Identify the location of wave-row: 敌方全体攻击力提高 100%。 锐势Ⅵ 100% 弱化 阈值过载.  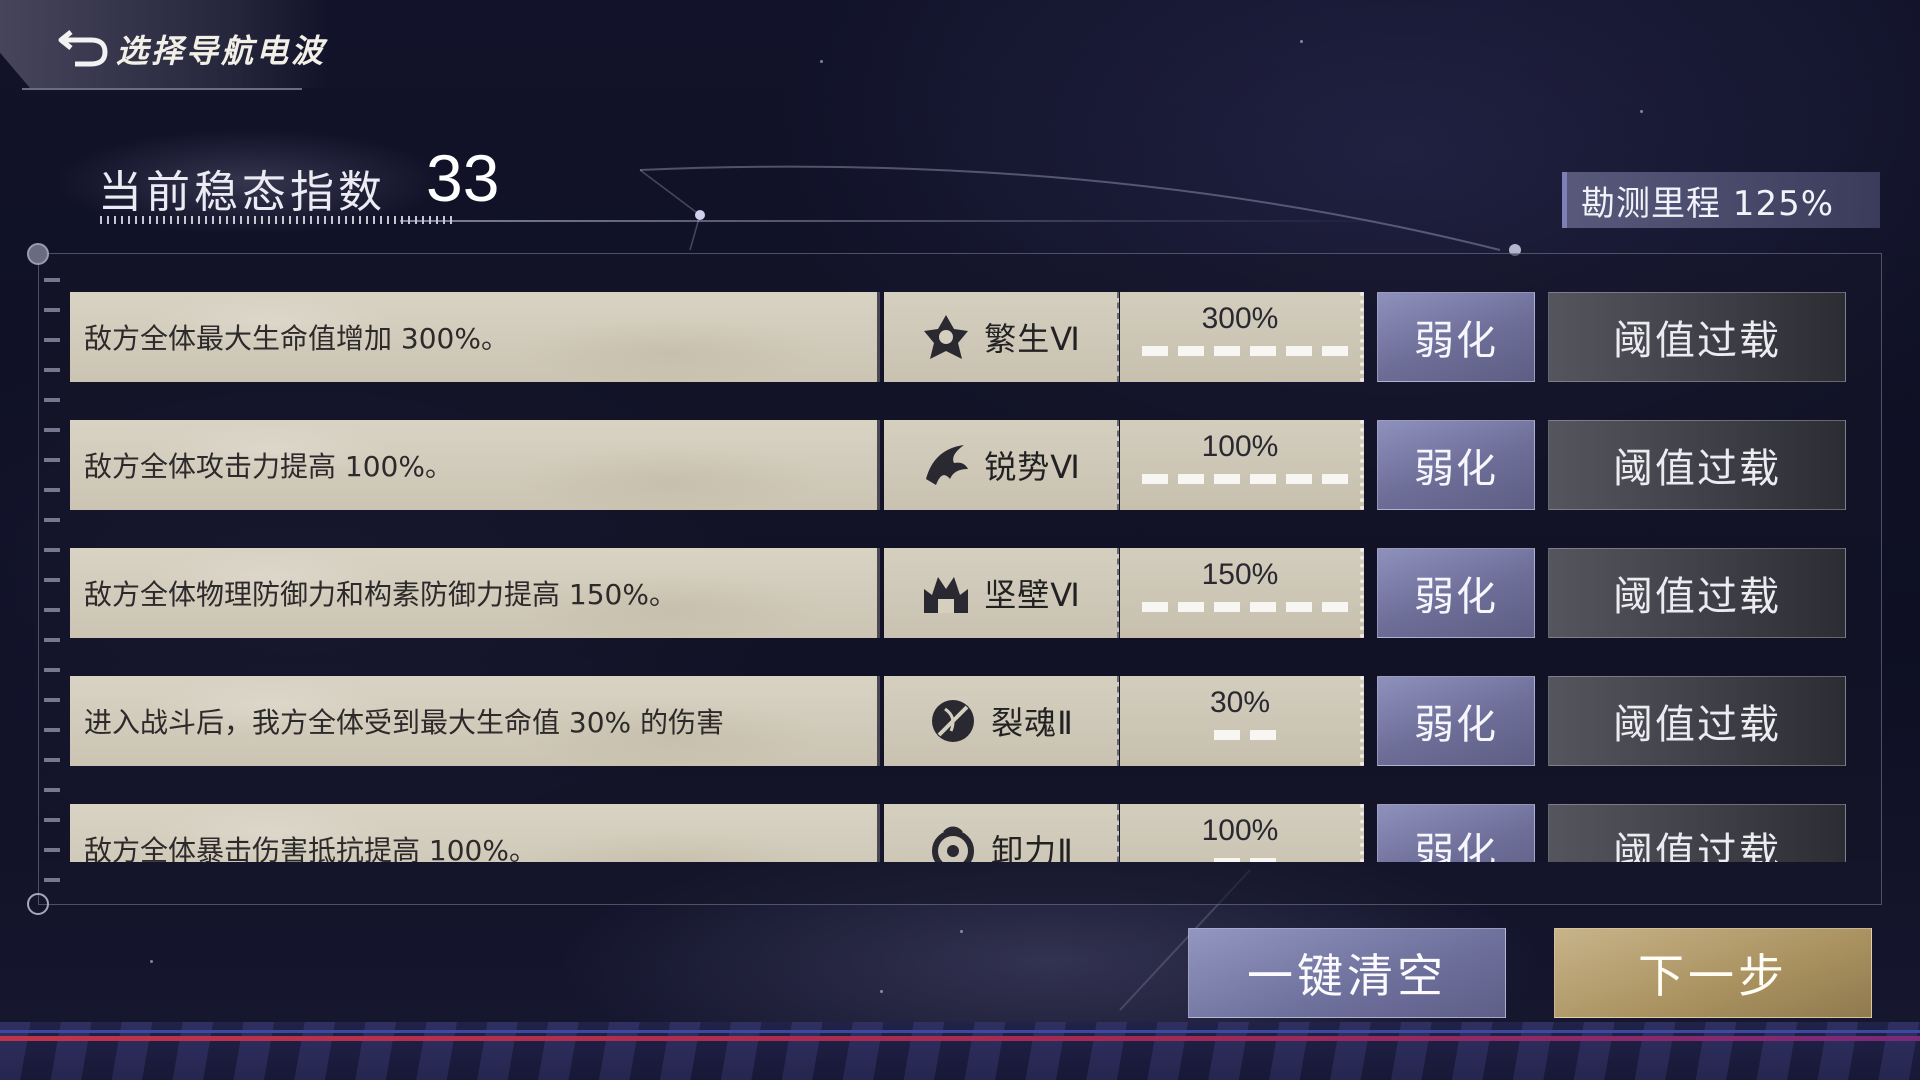
(960, 465).